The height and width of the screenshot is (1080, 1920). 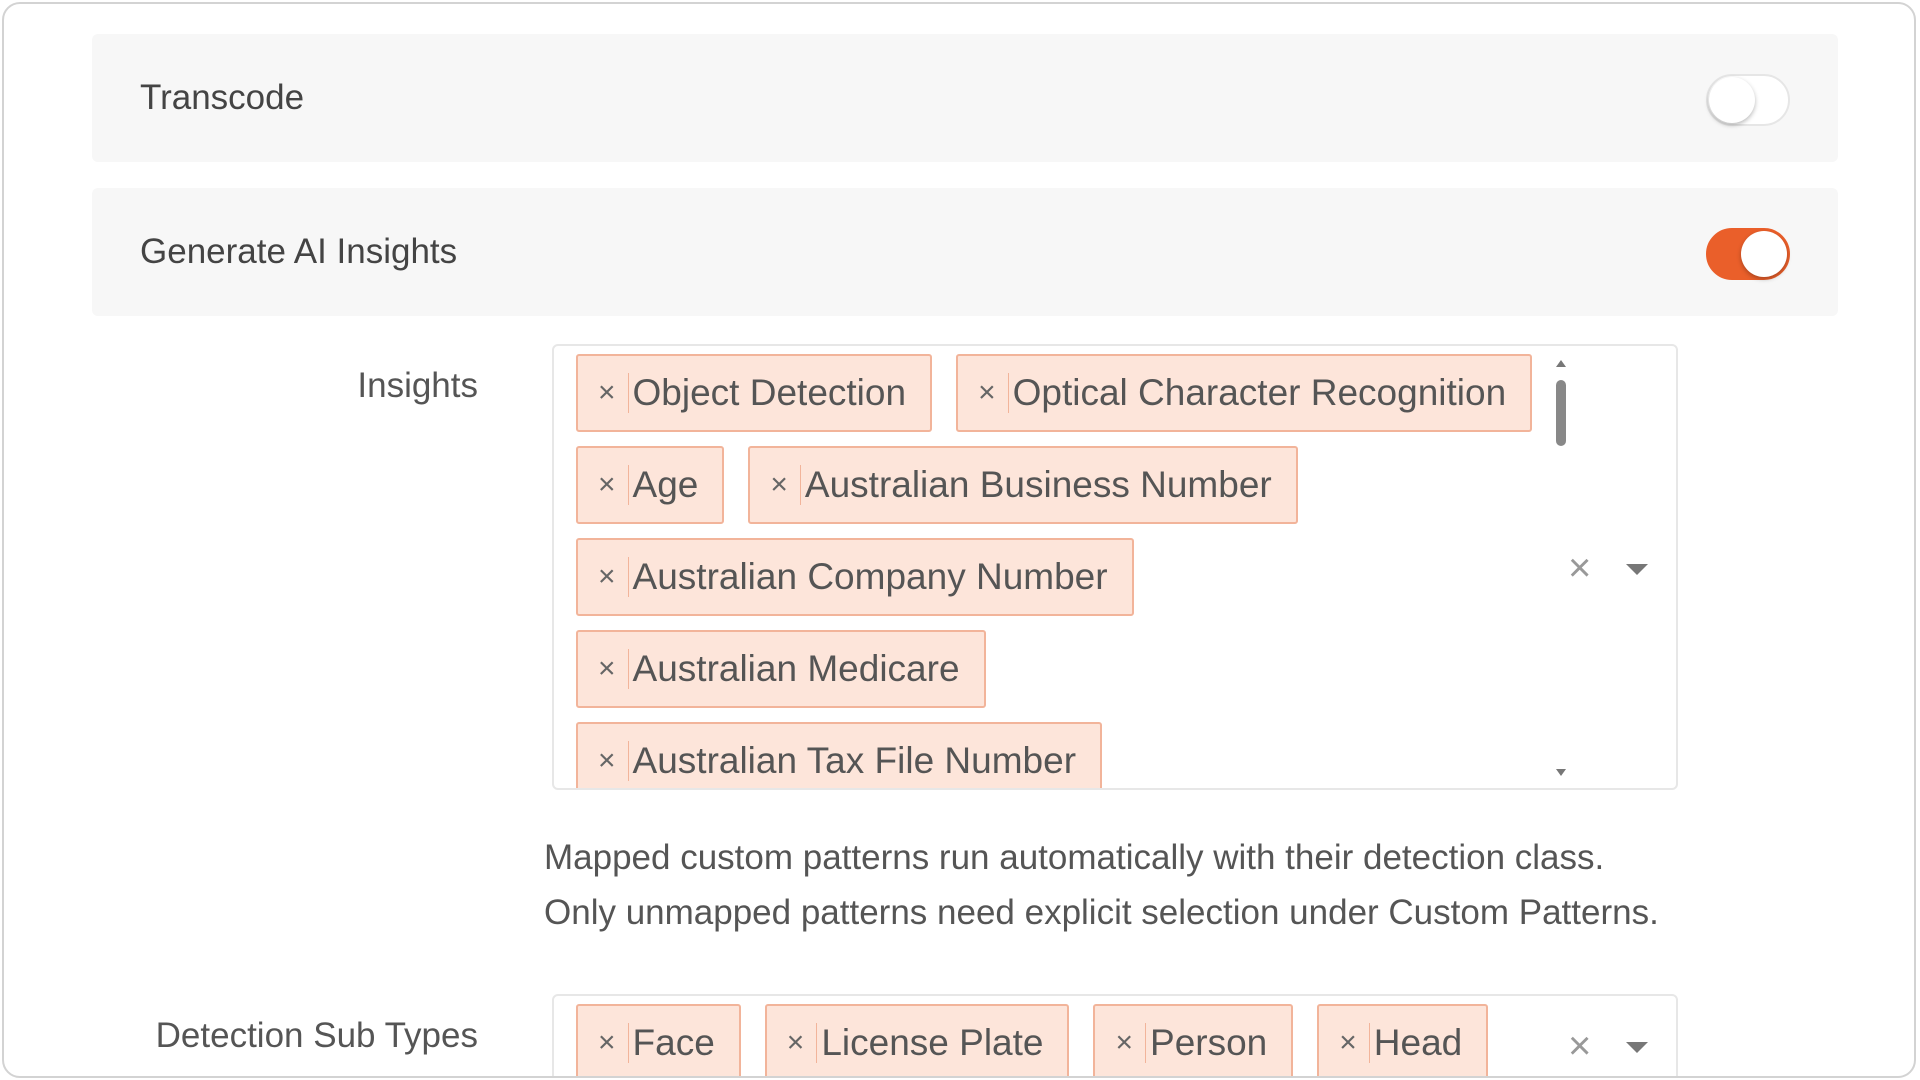 I want to click on chip-head: × Head, so click(x=1403, y=1040).